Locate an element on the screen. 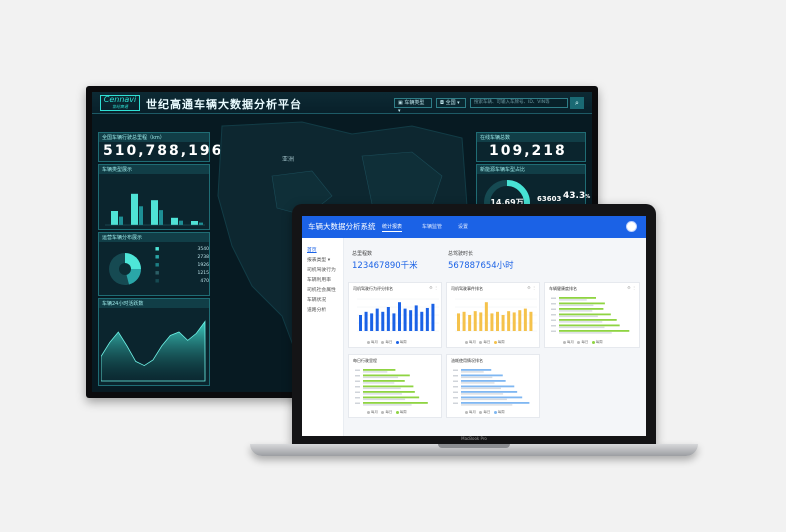 This screenshot has width=786, height=532. legend-swatch: ■ is located at coordinates (157, 249).